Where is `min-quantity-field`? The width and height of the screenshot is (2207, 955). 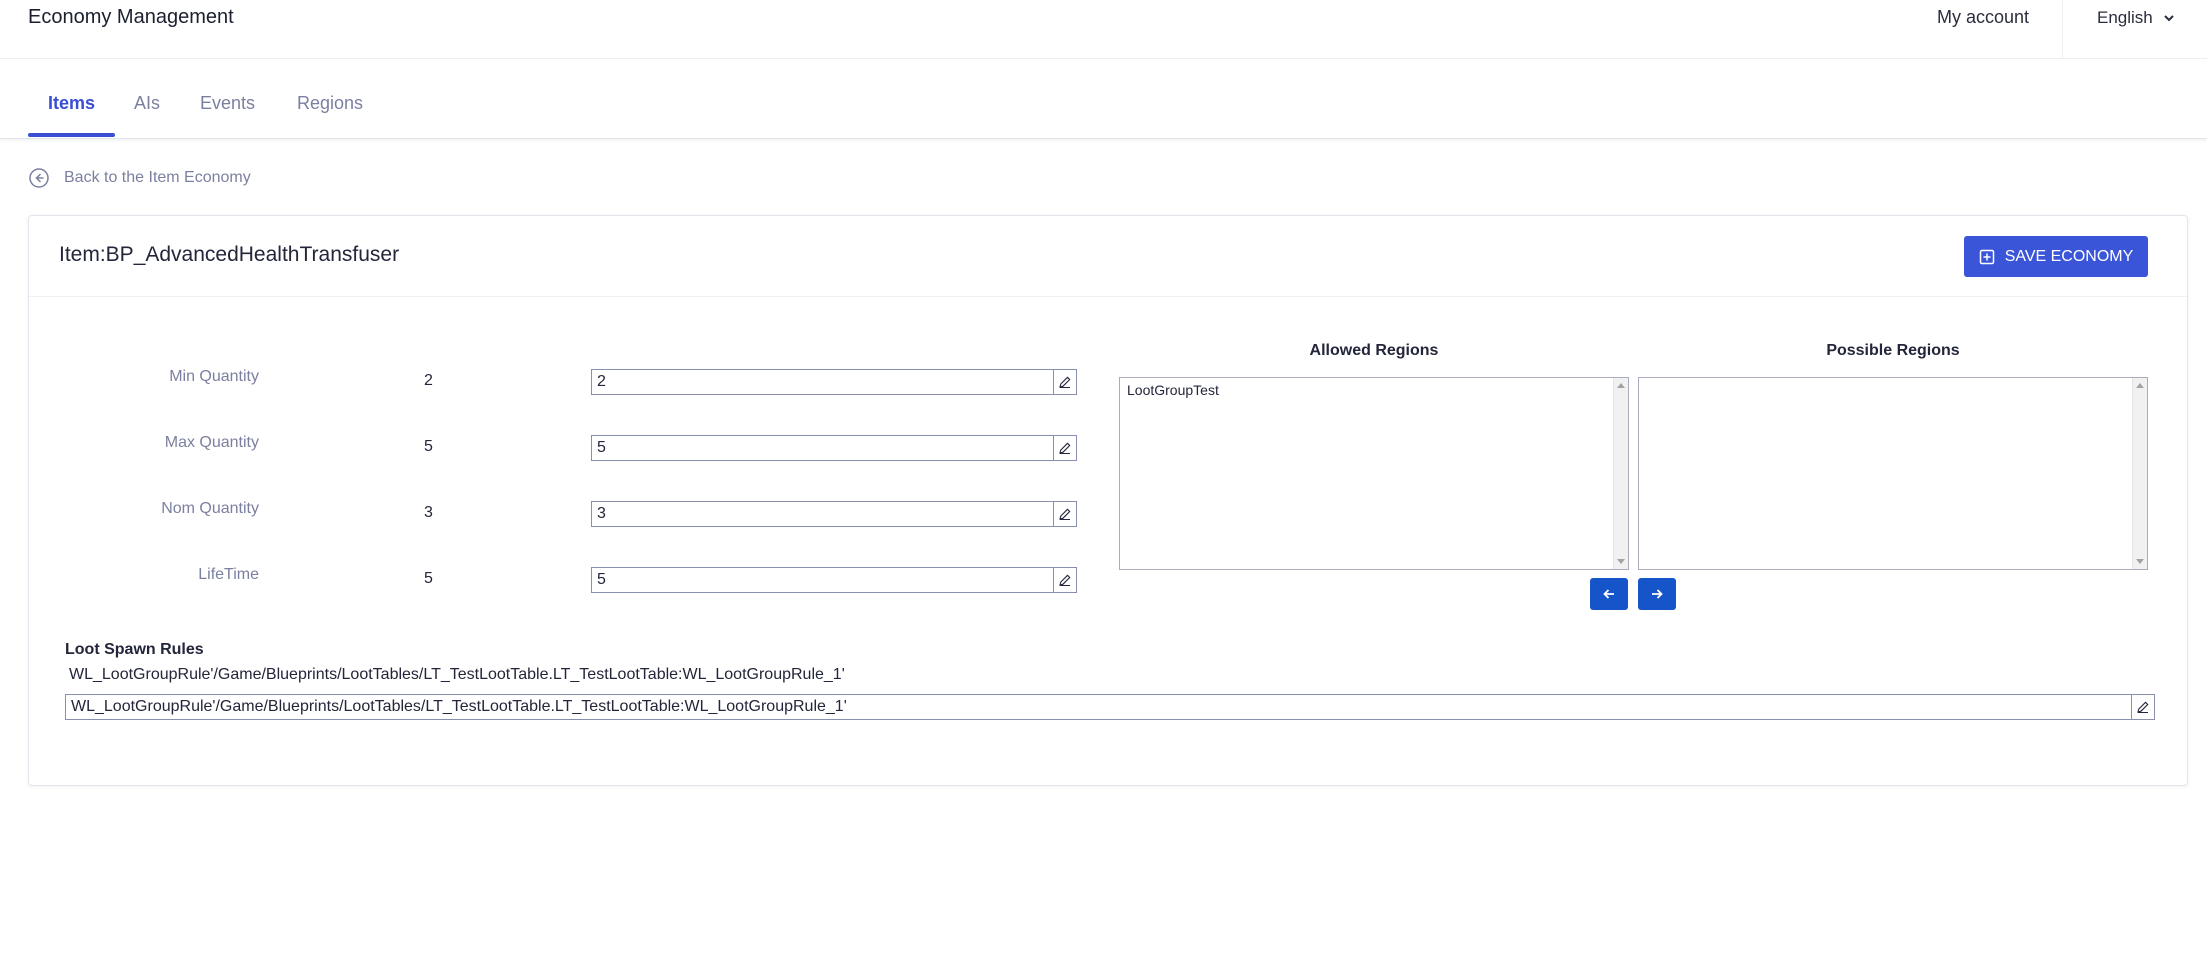 min-quantity-field is located at coordinates (834, 382).